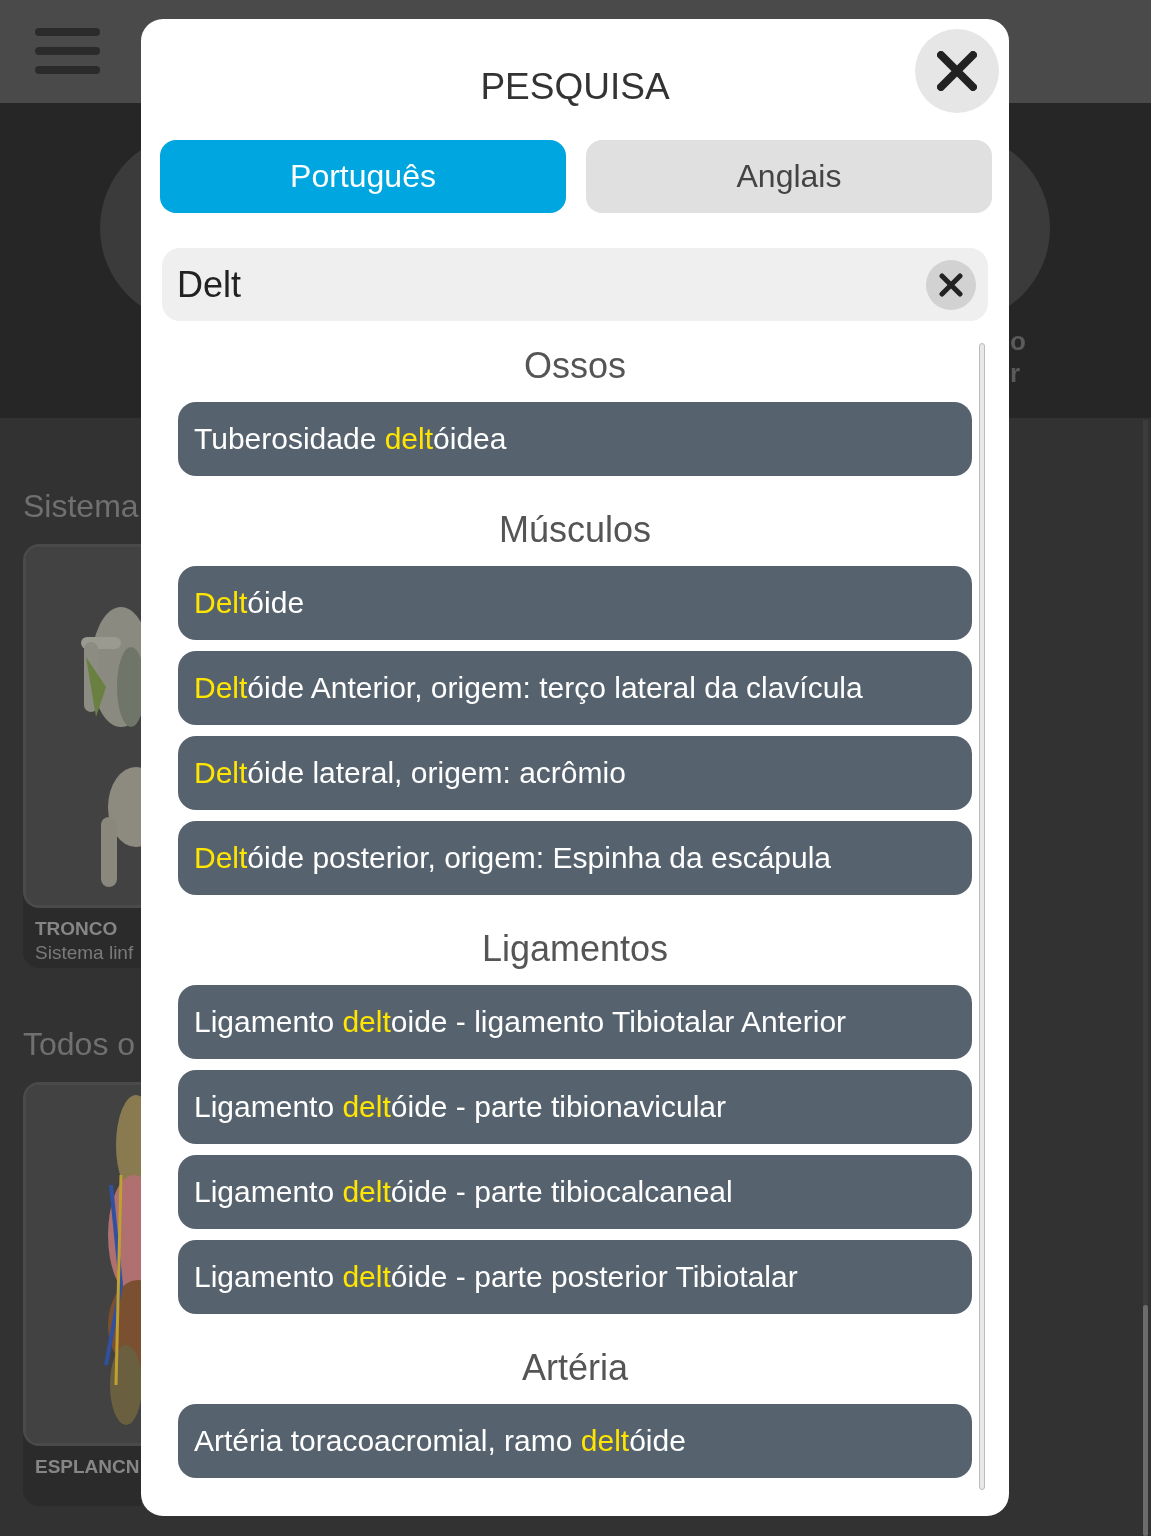 This screenshot has width=1151, height=1536. What do you see at coordinates (575, 1277) in the screenshot?
I see `result-item: Ligamento deltóide - parte posterior Tibiotalar` at bounding box center [575, 1277].